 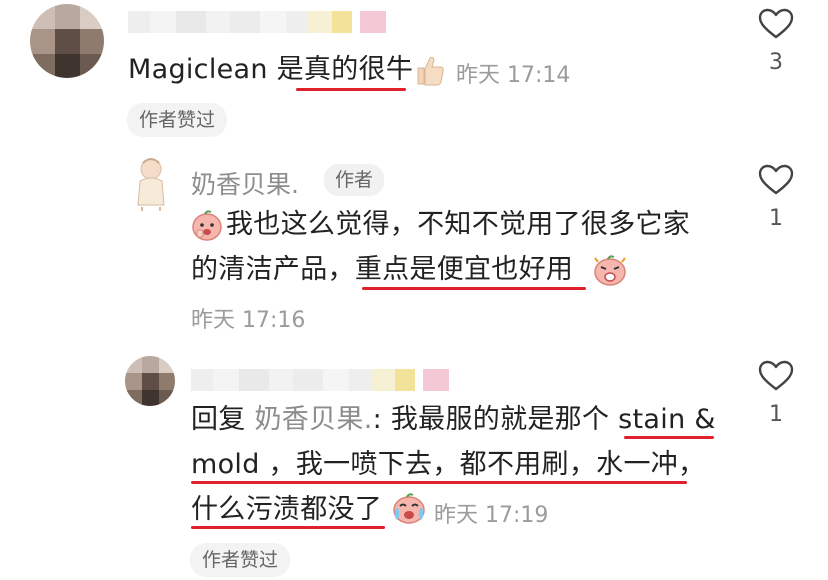 I want to click on comment-text-line-2: 的清洁产品，重点是便宜也好用, so click(x=382, y=269).